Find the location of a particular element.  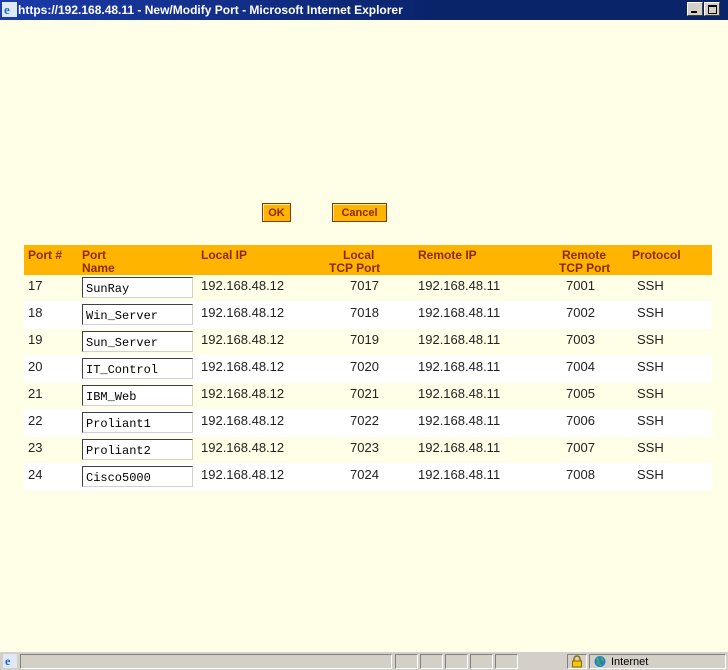

port-name-input: Sun_Server is located at coordinates (137, 341).